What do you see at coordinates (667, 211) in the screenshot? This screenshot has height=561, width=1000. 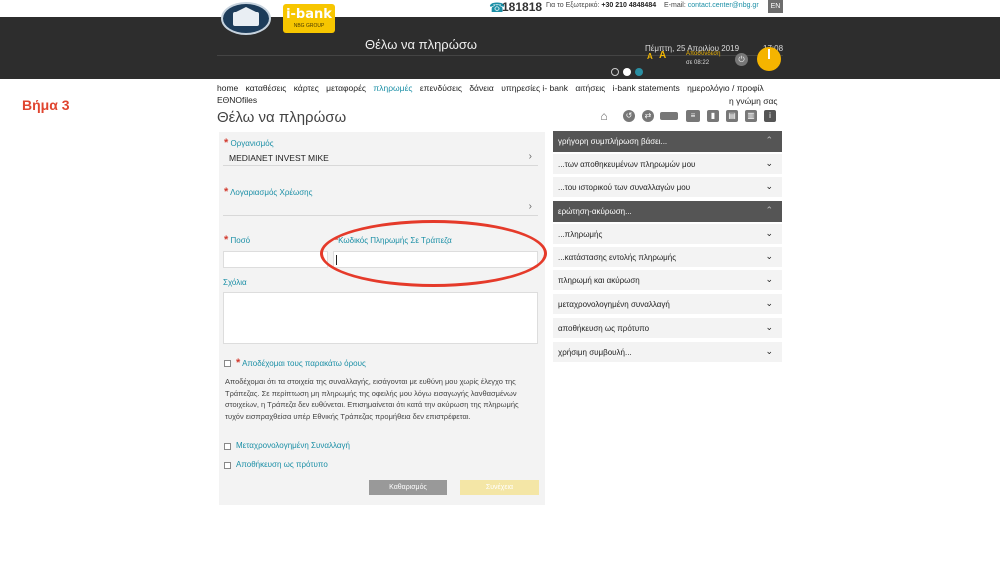 I see `query-cancel-header: ερώτηση-ακύρωση... ⌃` at bounding box center [667, 211].